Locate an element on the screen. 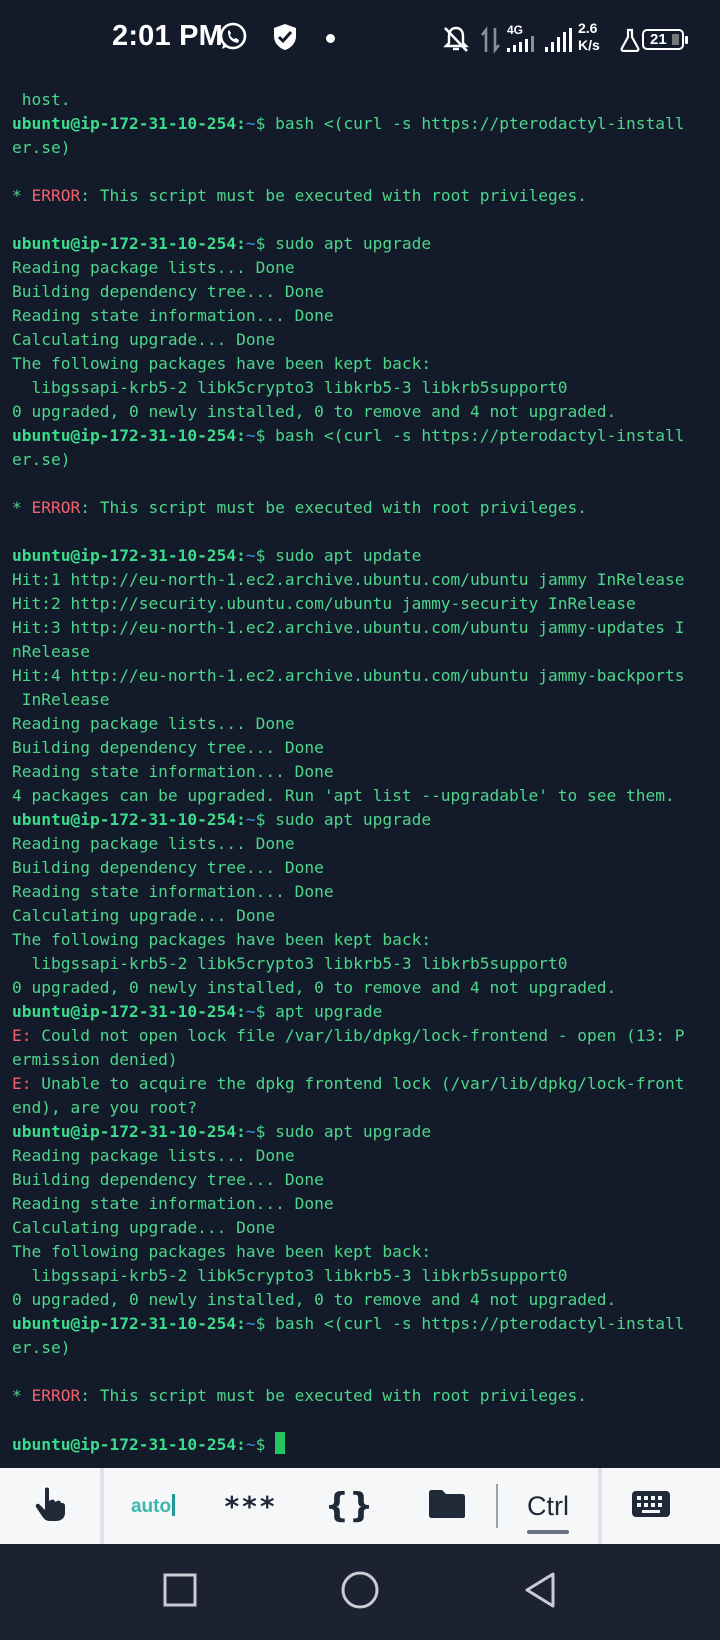  auto-button: auto is located at coordinates (153, 1506).